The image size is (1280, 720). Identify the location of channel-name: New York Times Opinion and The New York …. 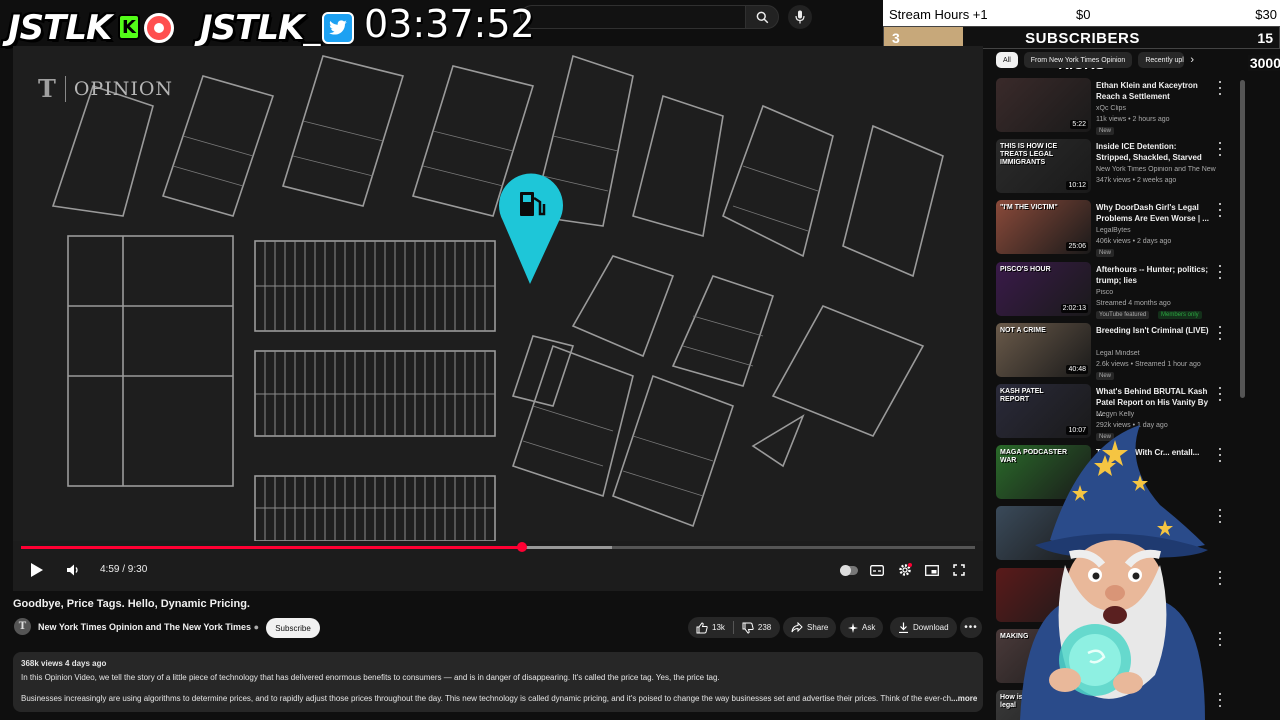
(148, 627).